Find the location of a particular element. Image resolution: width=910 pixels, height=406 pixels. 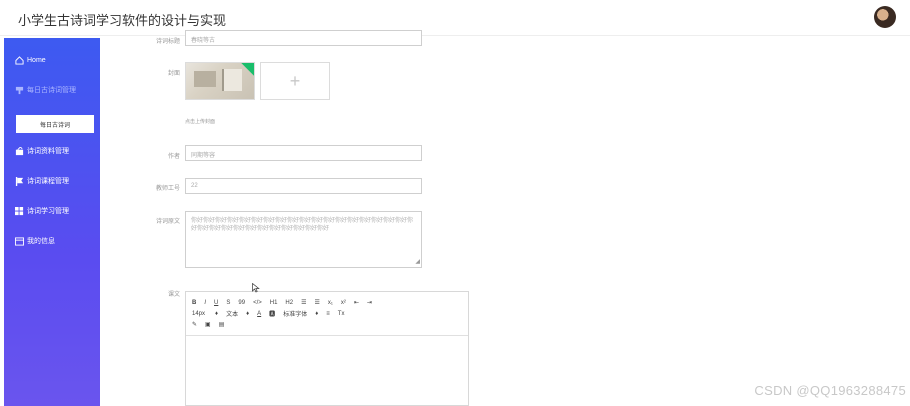

superscript-button: x² is located at coordinates (343, 303).